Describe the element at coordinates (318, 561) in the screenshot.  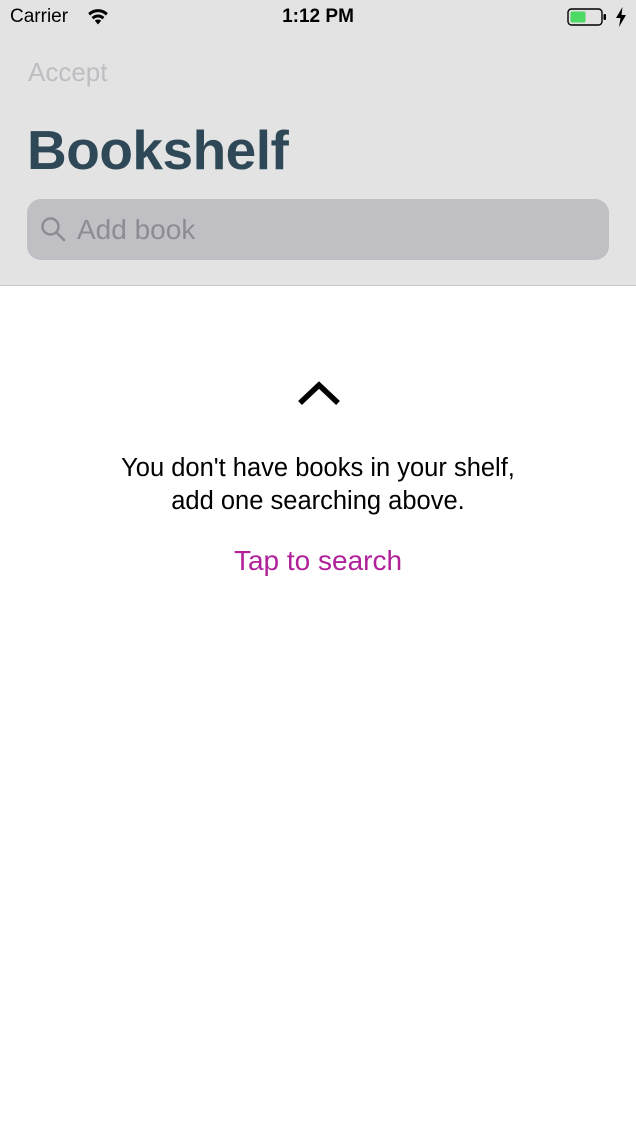
I see `tap-to-search-button: Tap to search` at that location.